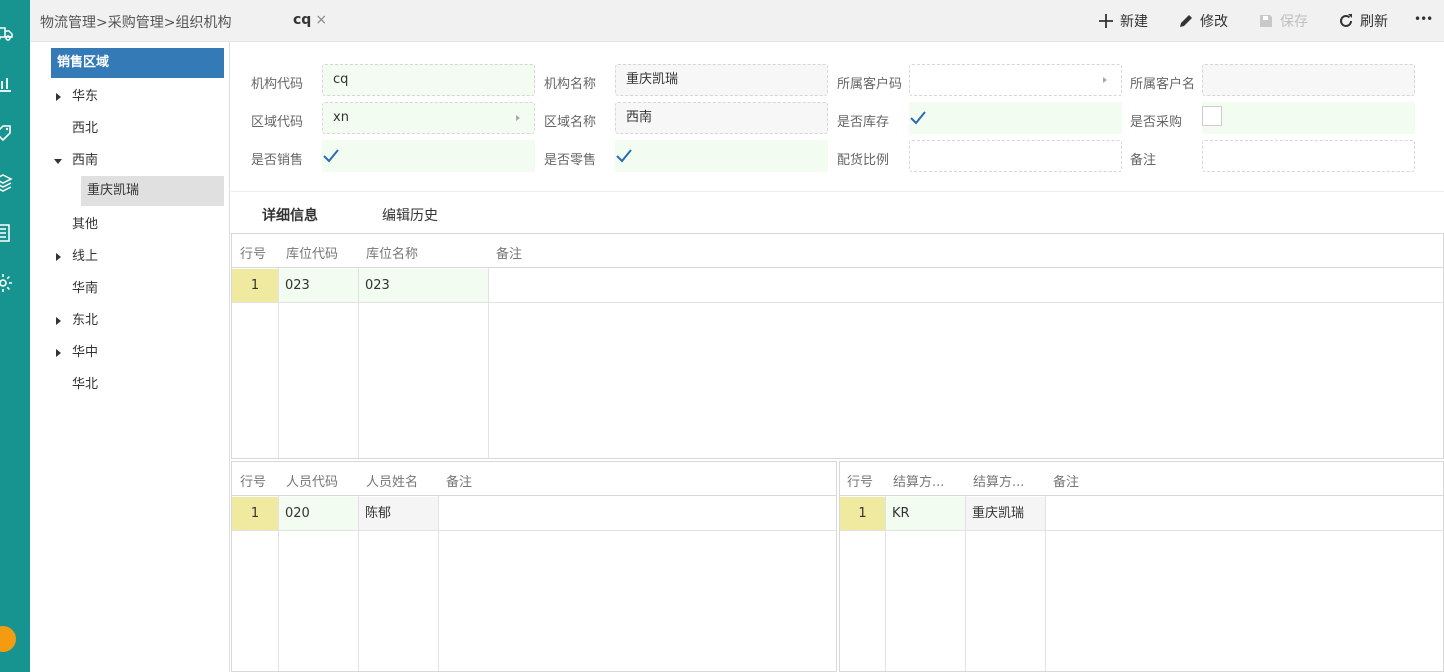 Image resolution: width=1444 pixels, height=672 pixels. What do you see at coordinates (570, 84) in the screenshot?
I see `org-name-label: 机构名称` at bounding box center [570, 84].